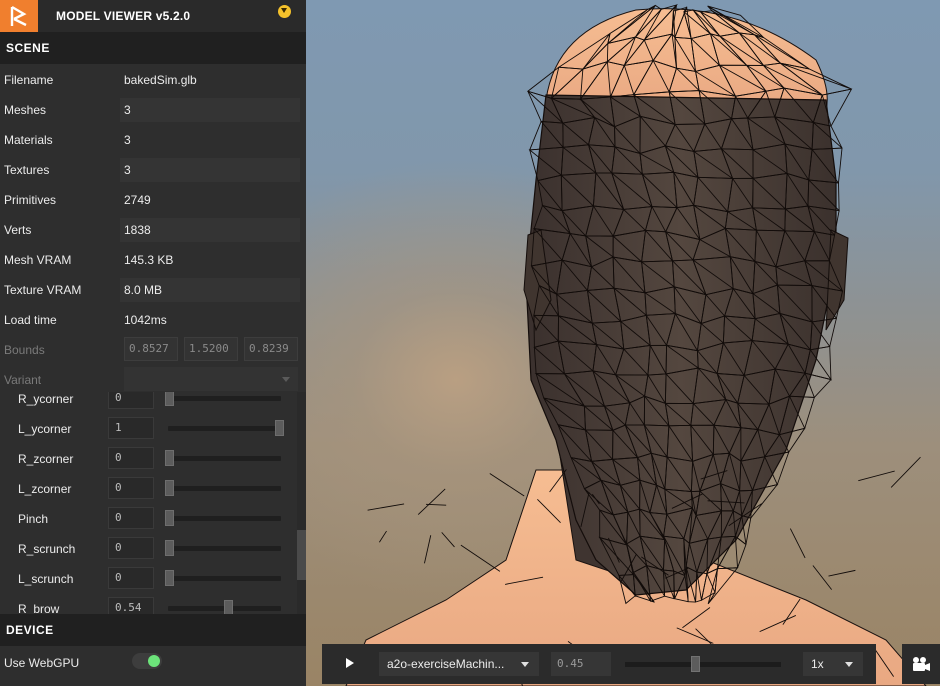 The image size is (940, 686). What do you see at coordinates (30, 630) in the screenshot?
I see `device-header-label: DEVICE` at bounding box center [30, 630].